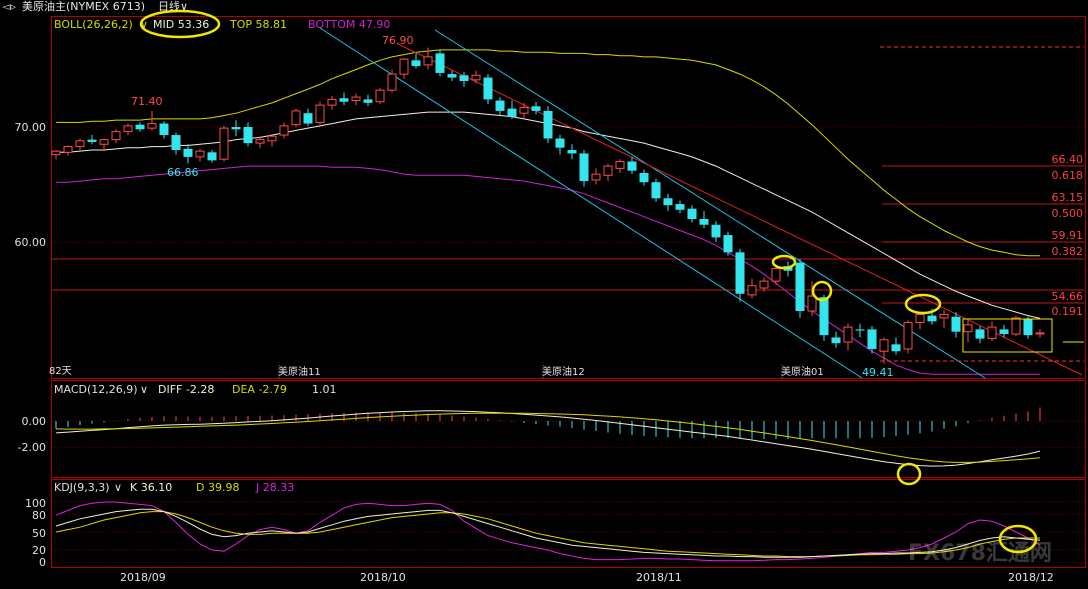 The width and height of the screenshot is (1088, 589). I want to click on contract-11-label: 美原油11, so click(299, 371).